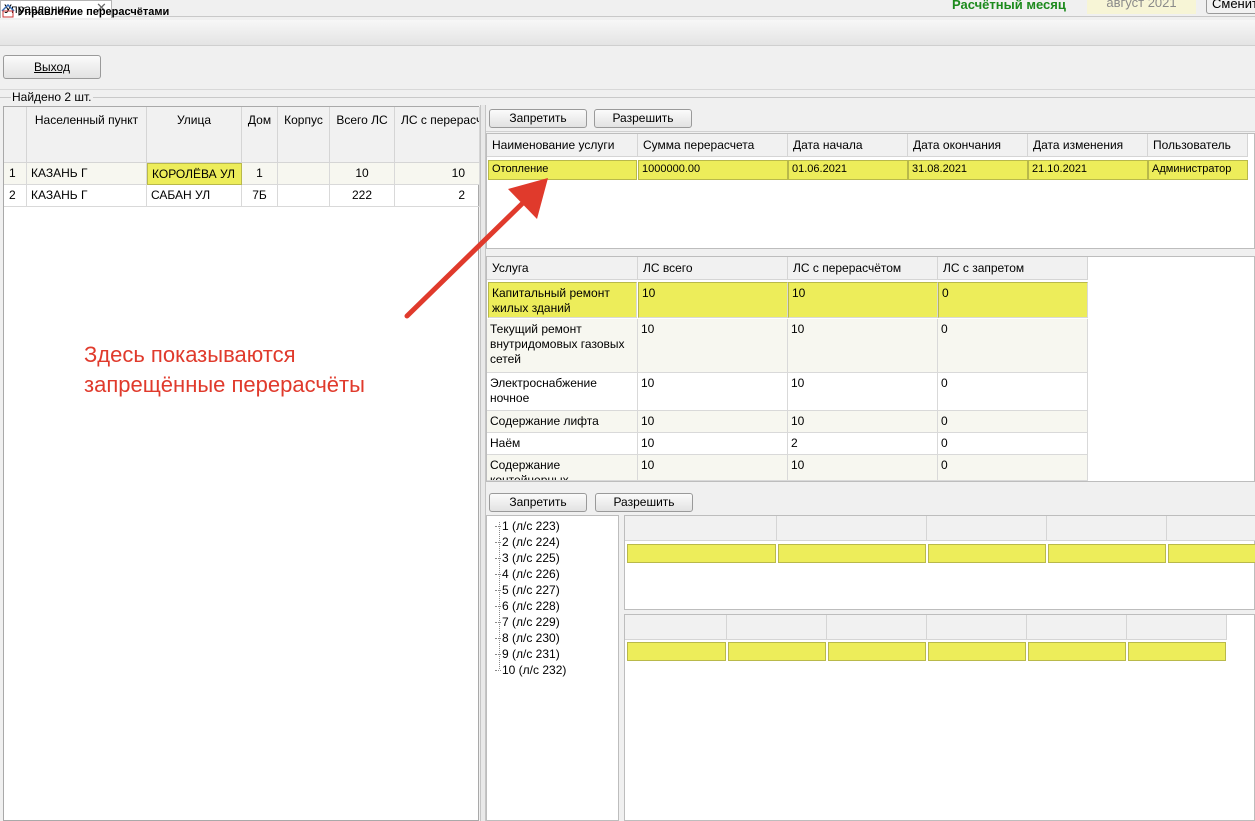 This screenshot has width=1255, height=821. What do you see at coordinates (562, 468) in the screenshot?
I see `cell-service: Содержание контейнерных` at bounding box center [562, 468].